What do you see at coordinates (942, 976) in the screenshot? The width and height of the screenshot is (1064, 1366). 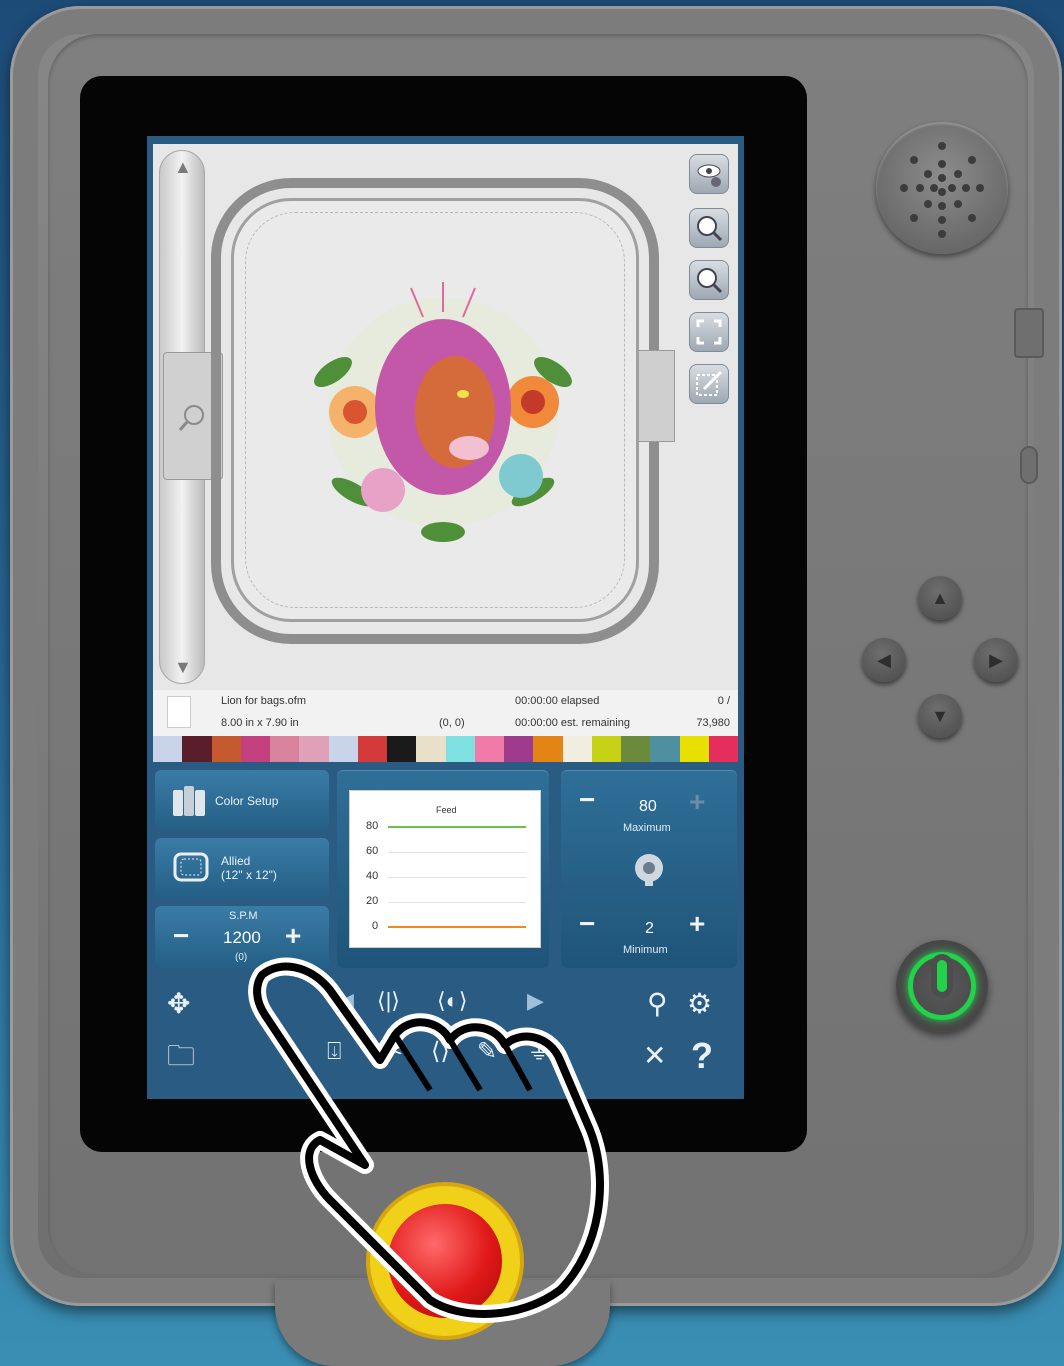 I see `power-icon` at bounding box center [942, 976].